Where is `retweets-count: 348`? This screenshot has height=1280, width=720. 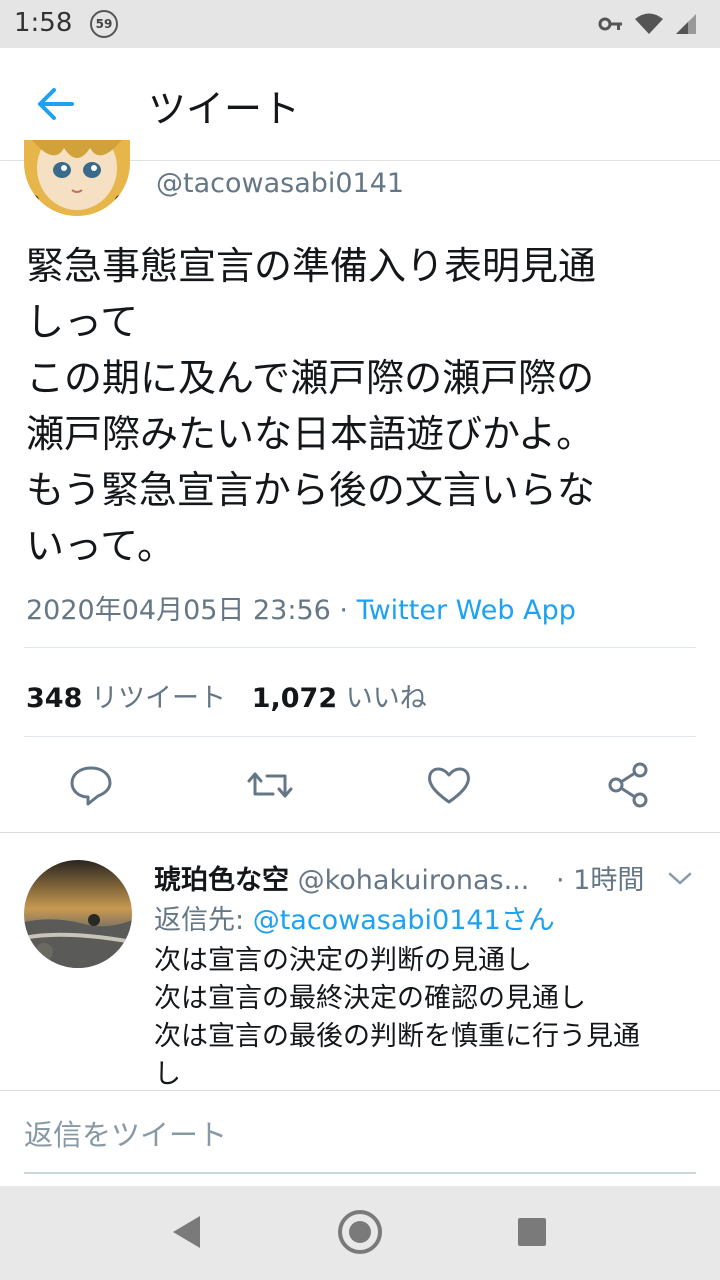
retweets-count: 348 is located at coordinates (54, 698).